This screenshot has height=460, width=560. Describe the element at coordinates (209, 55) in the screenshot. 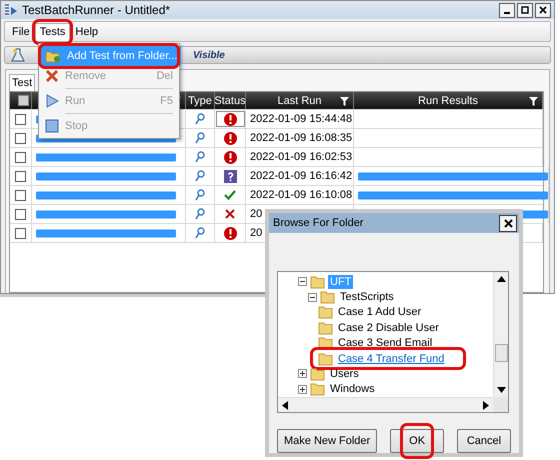

I see `toolbar-label: Visible` at that location.